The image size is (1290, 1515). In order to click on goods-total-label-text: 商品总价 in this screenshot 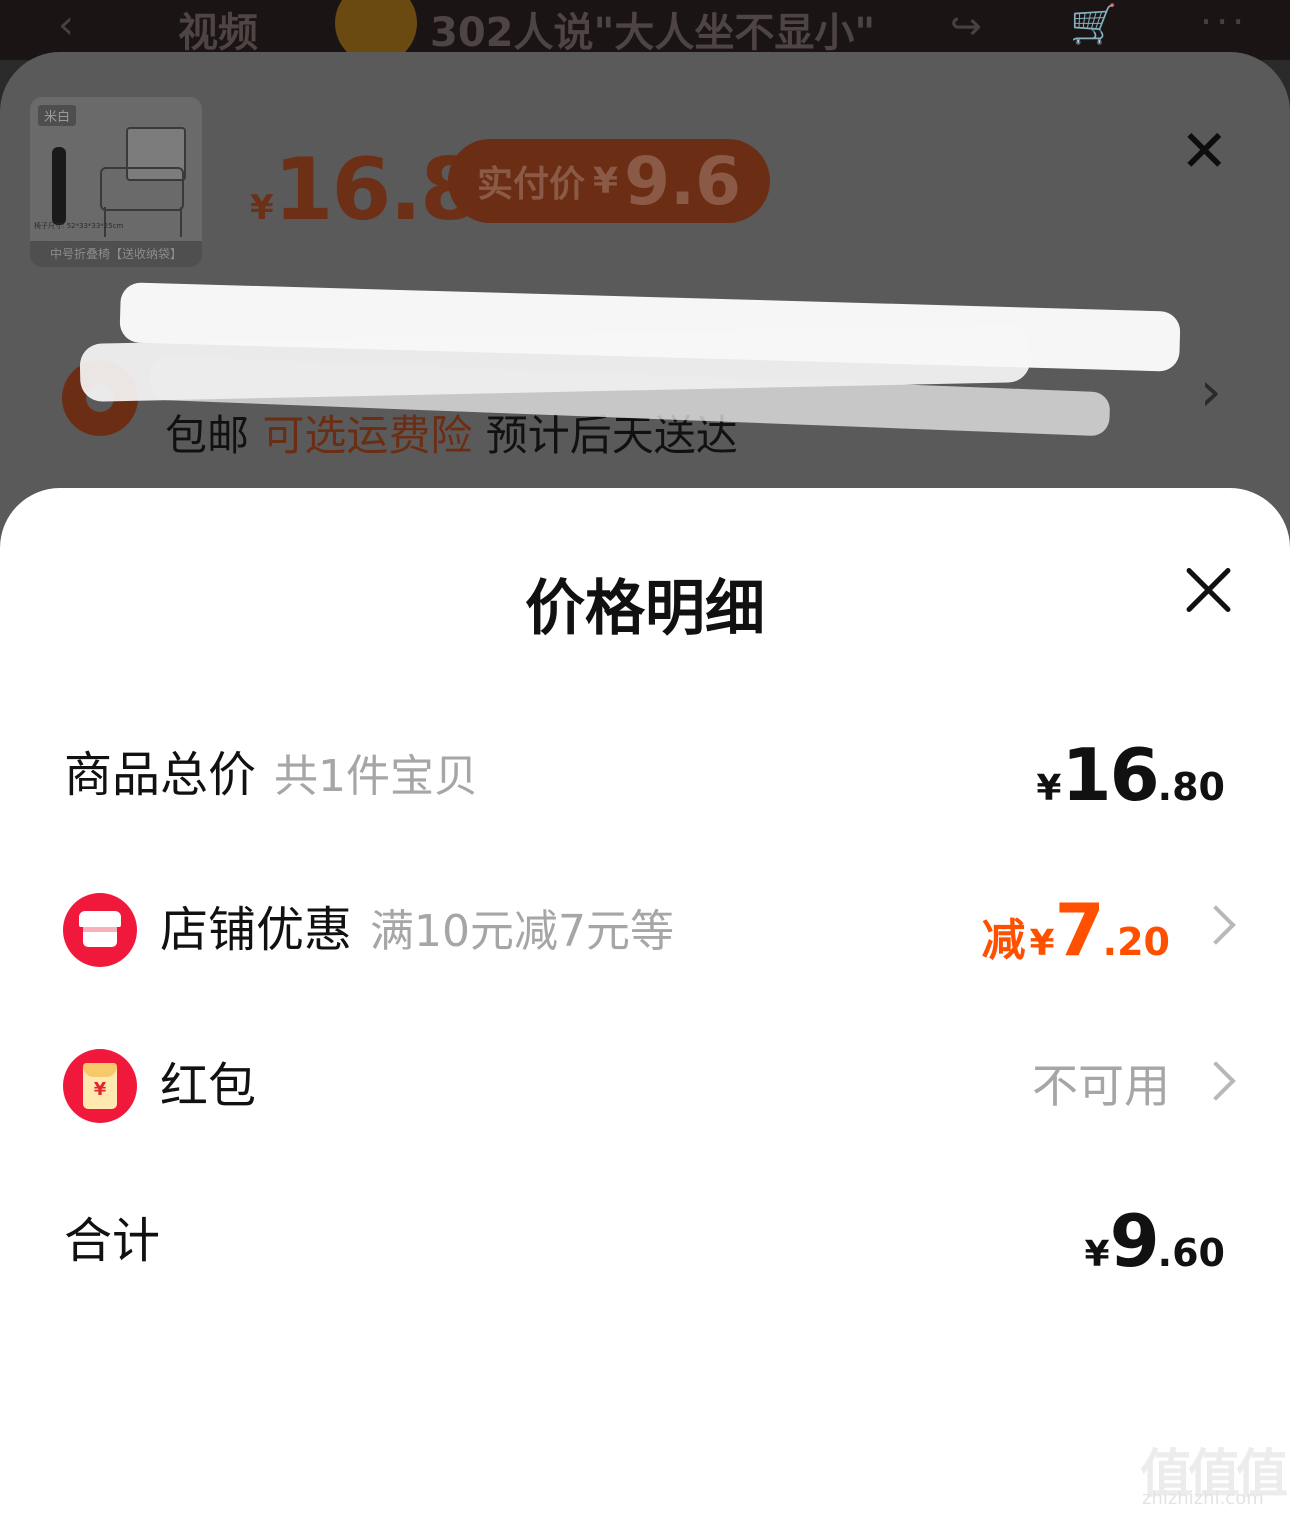, I will do `click(160, 775)`.